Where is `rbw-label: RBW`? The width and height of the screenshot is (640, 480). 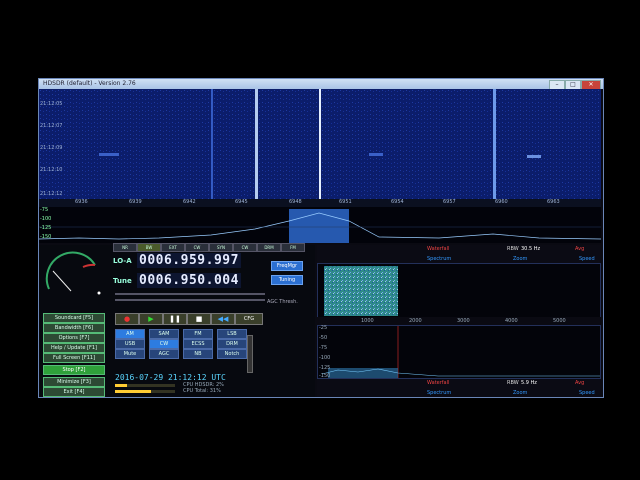 rbw-label: RBW is located at coordinates (513, 249).